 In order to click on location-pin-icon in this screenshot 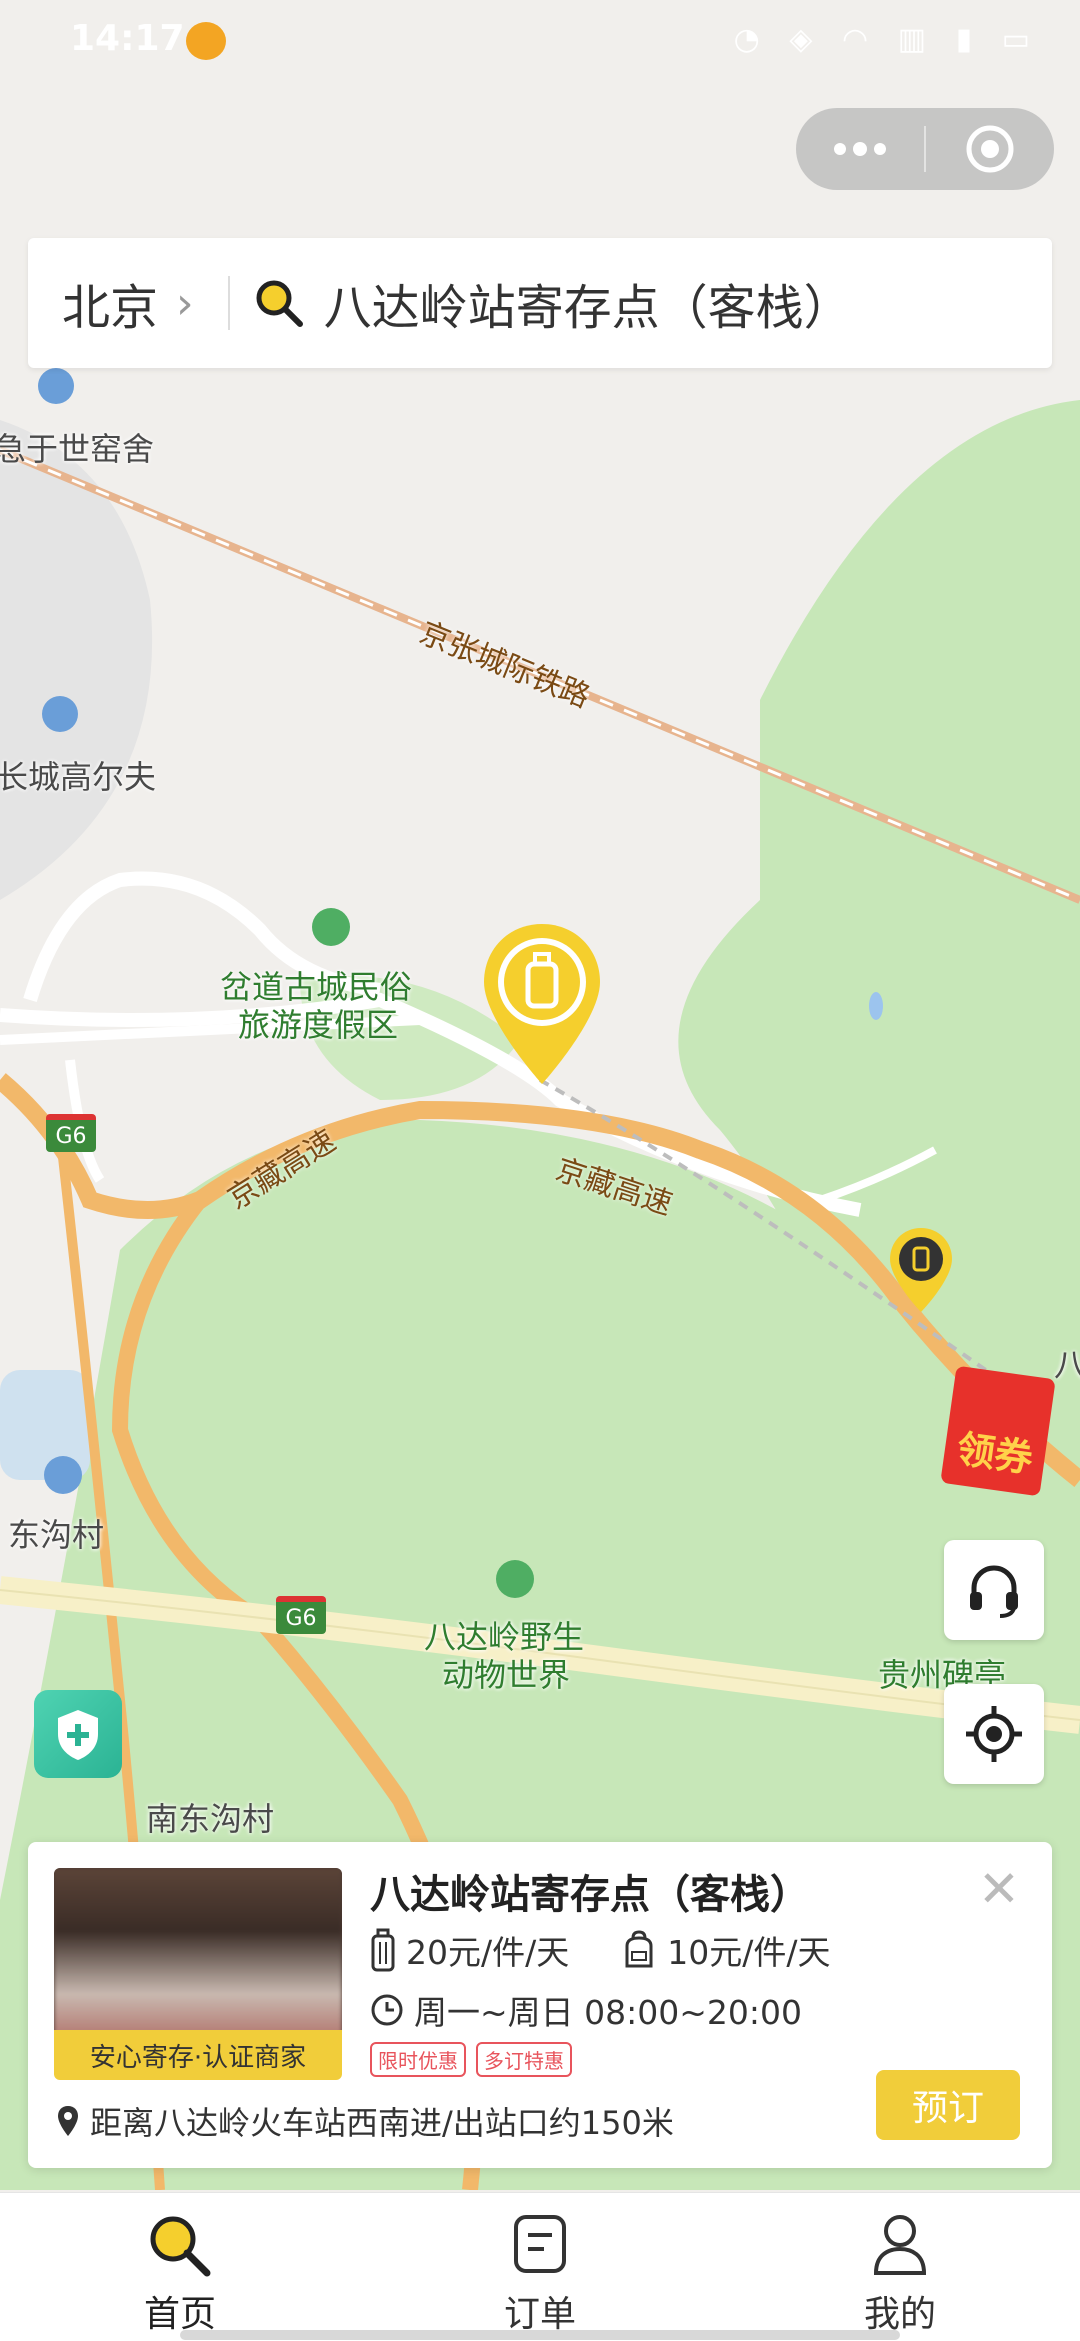, I will do `click(68, 2121)`.